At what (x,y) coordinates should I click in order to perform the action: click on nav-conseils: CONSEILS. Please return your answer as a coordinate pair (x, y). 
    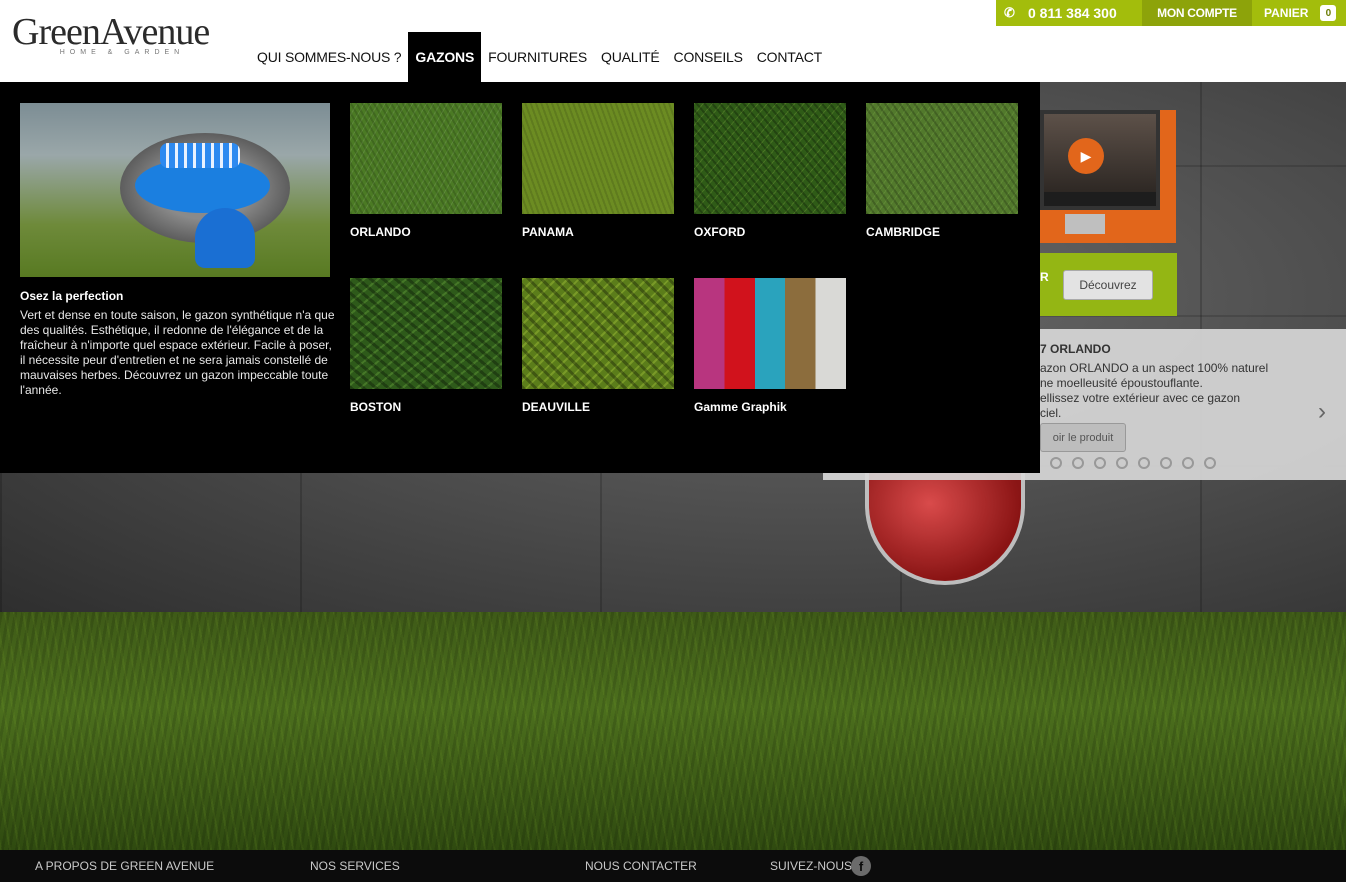
    Looking at the image, I should click on (708, 57).